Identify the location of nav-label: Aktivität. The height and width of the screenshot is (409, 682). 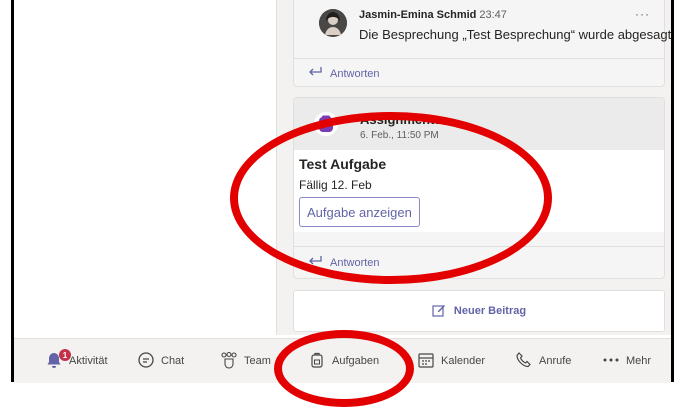
(88, 361).